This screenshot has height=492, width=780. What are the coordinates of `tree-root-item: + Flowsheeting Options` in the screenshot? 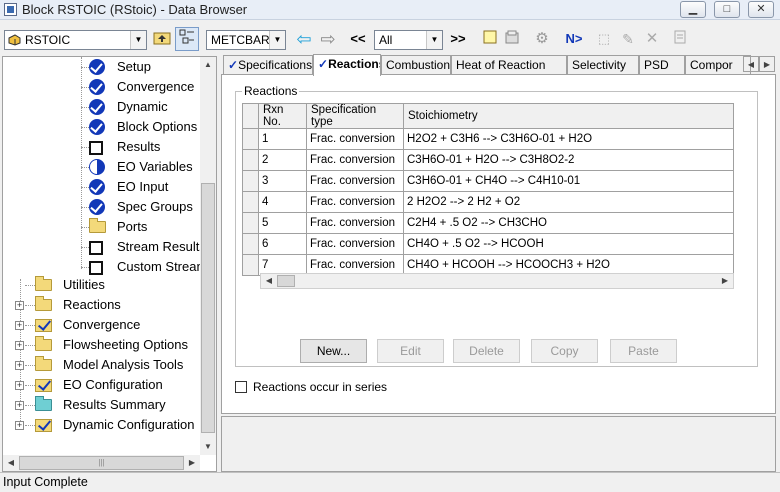 It's located at (102, 345).